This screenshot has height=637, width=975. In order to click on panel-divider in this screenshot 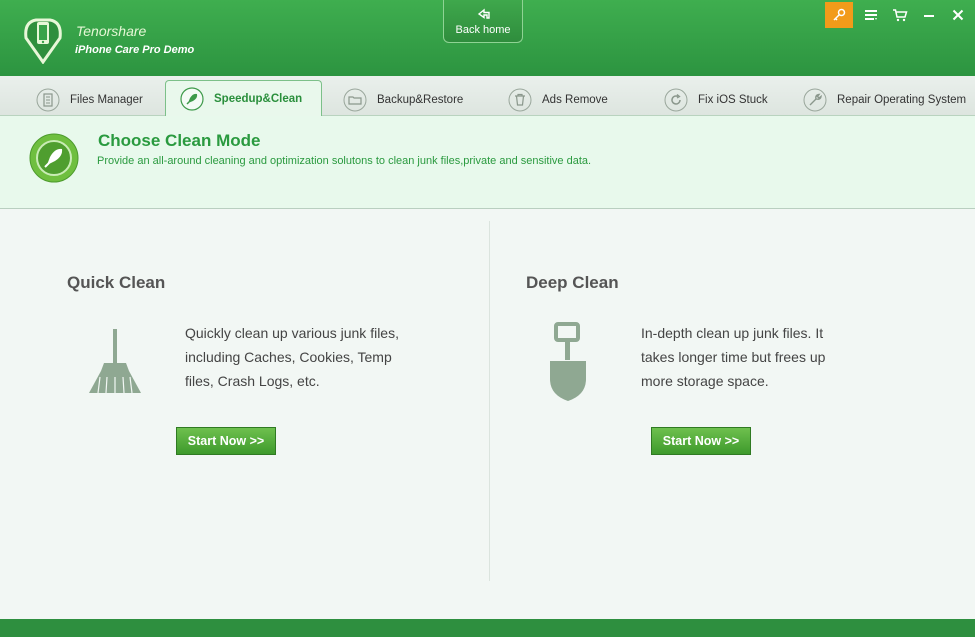, I will do `click(489, 401)`.